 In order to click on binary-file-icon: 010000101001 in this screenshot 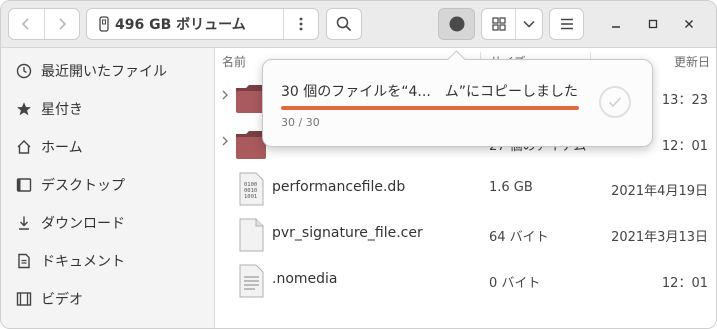, I will do `click(251, 189)`.